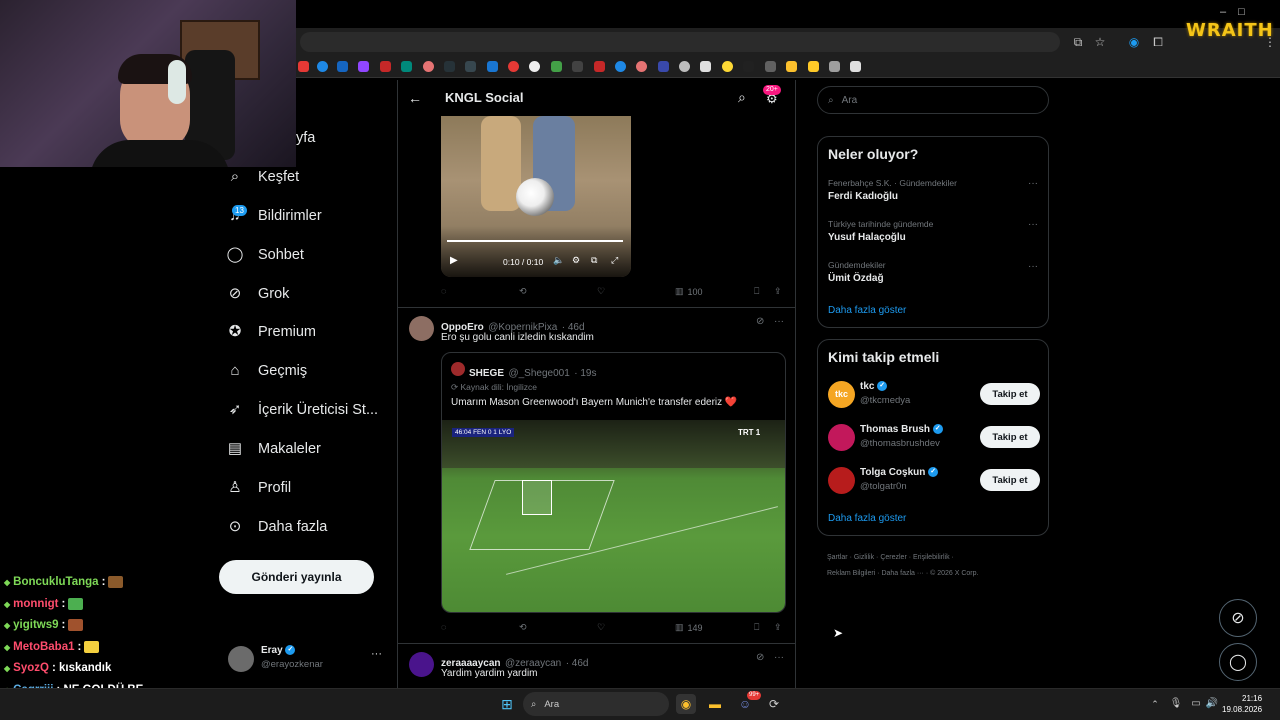 This screenshot has height=720, width=1280. I want to click on extensions-icon: ⧠, so click(1158, 42).